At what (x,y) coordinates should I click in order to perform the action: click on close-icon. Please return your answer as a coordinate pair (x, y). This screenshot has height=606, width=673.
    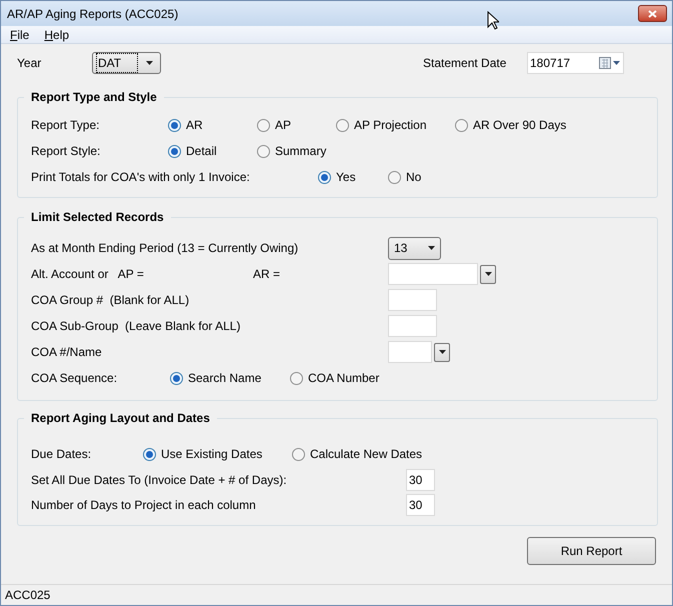
    Looking at the image, I should click on (652, 14).